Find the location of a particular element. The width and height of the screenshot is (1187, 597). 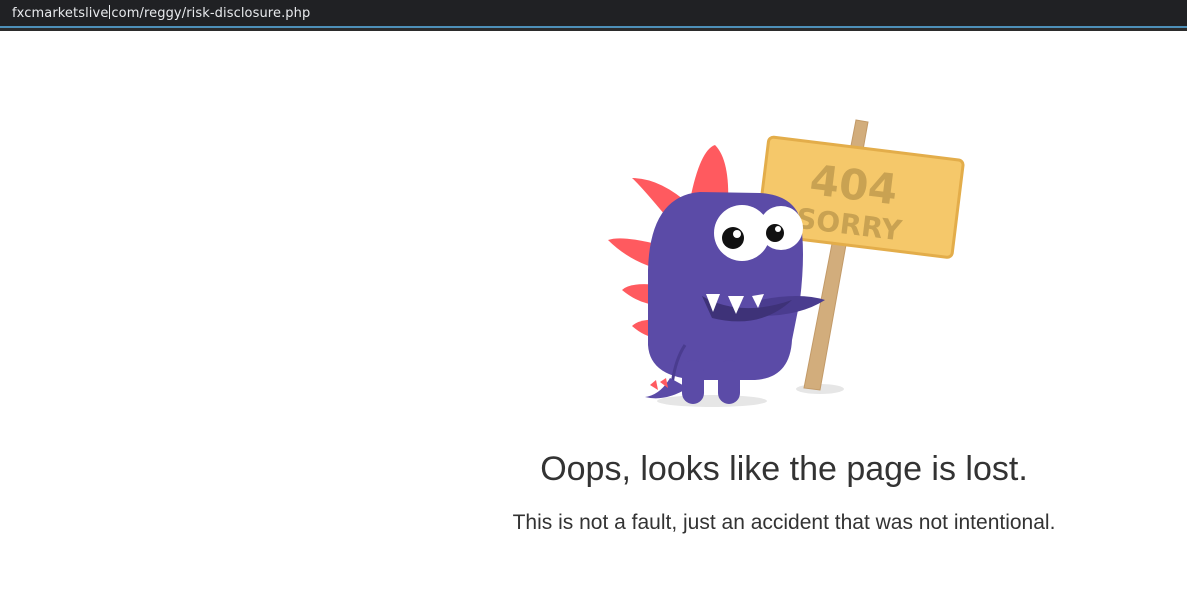

monster-leg-right is located at coordinates (729, 382).